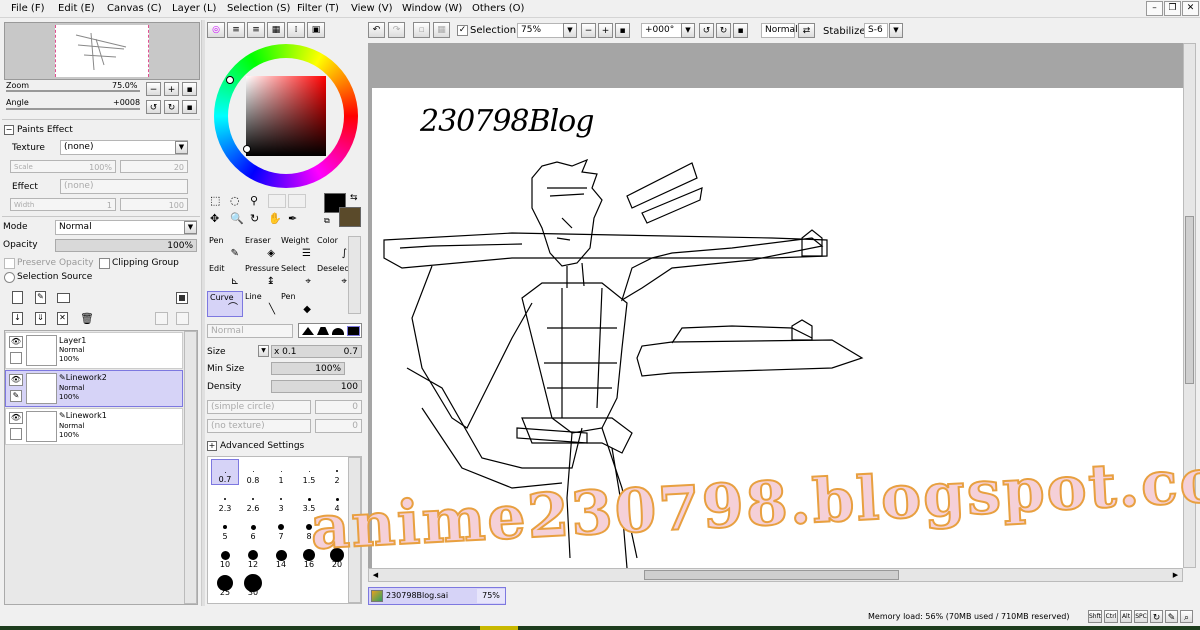 This screenshot has width=1200, height=630. Describe the element at coordinates (327, 221) in the screenshot. I see `transparent-color-icon: ⧉` at that location.